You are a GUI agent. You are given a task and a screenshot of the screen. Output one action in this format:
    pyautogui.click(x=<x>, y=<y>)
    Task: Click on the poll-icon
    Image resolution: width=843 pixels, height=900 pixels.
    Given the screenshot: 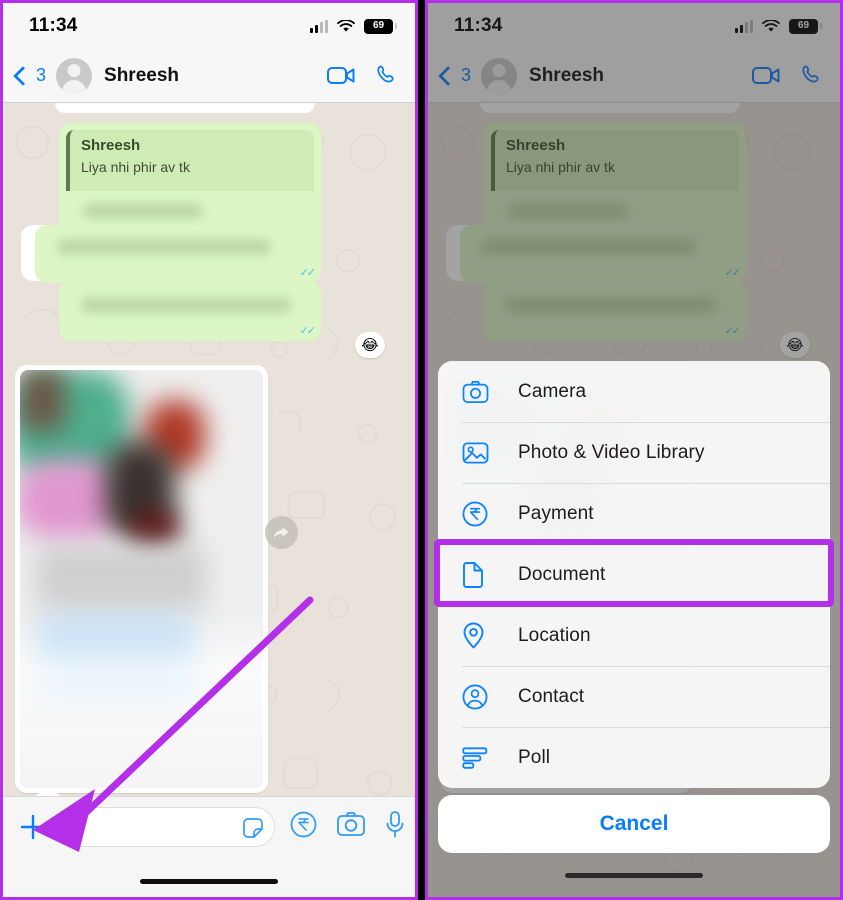 What is the action you would take?
    pyautogui.click(x=478, y=757)
    